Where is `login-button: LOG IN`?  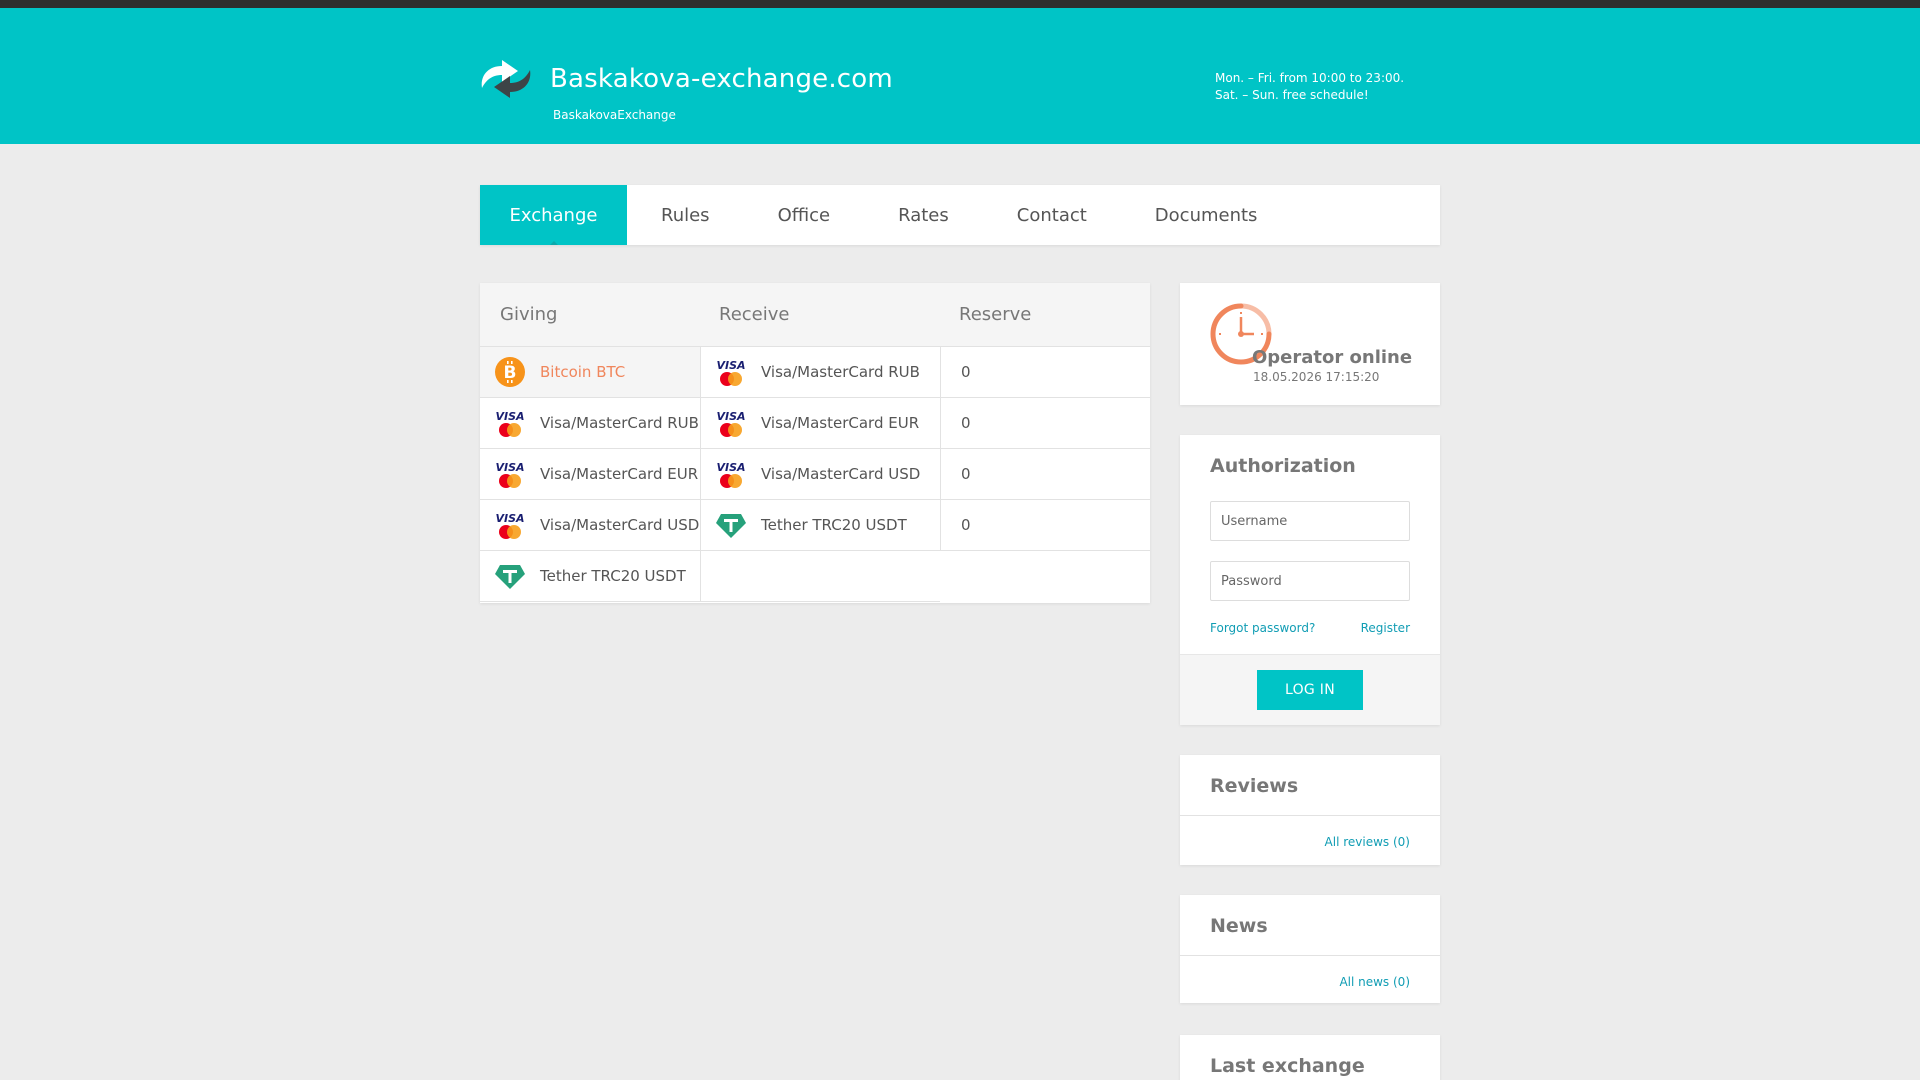
login-button: LOG IN is located at coordinates (1310, 690).